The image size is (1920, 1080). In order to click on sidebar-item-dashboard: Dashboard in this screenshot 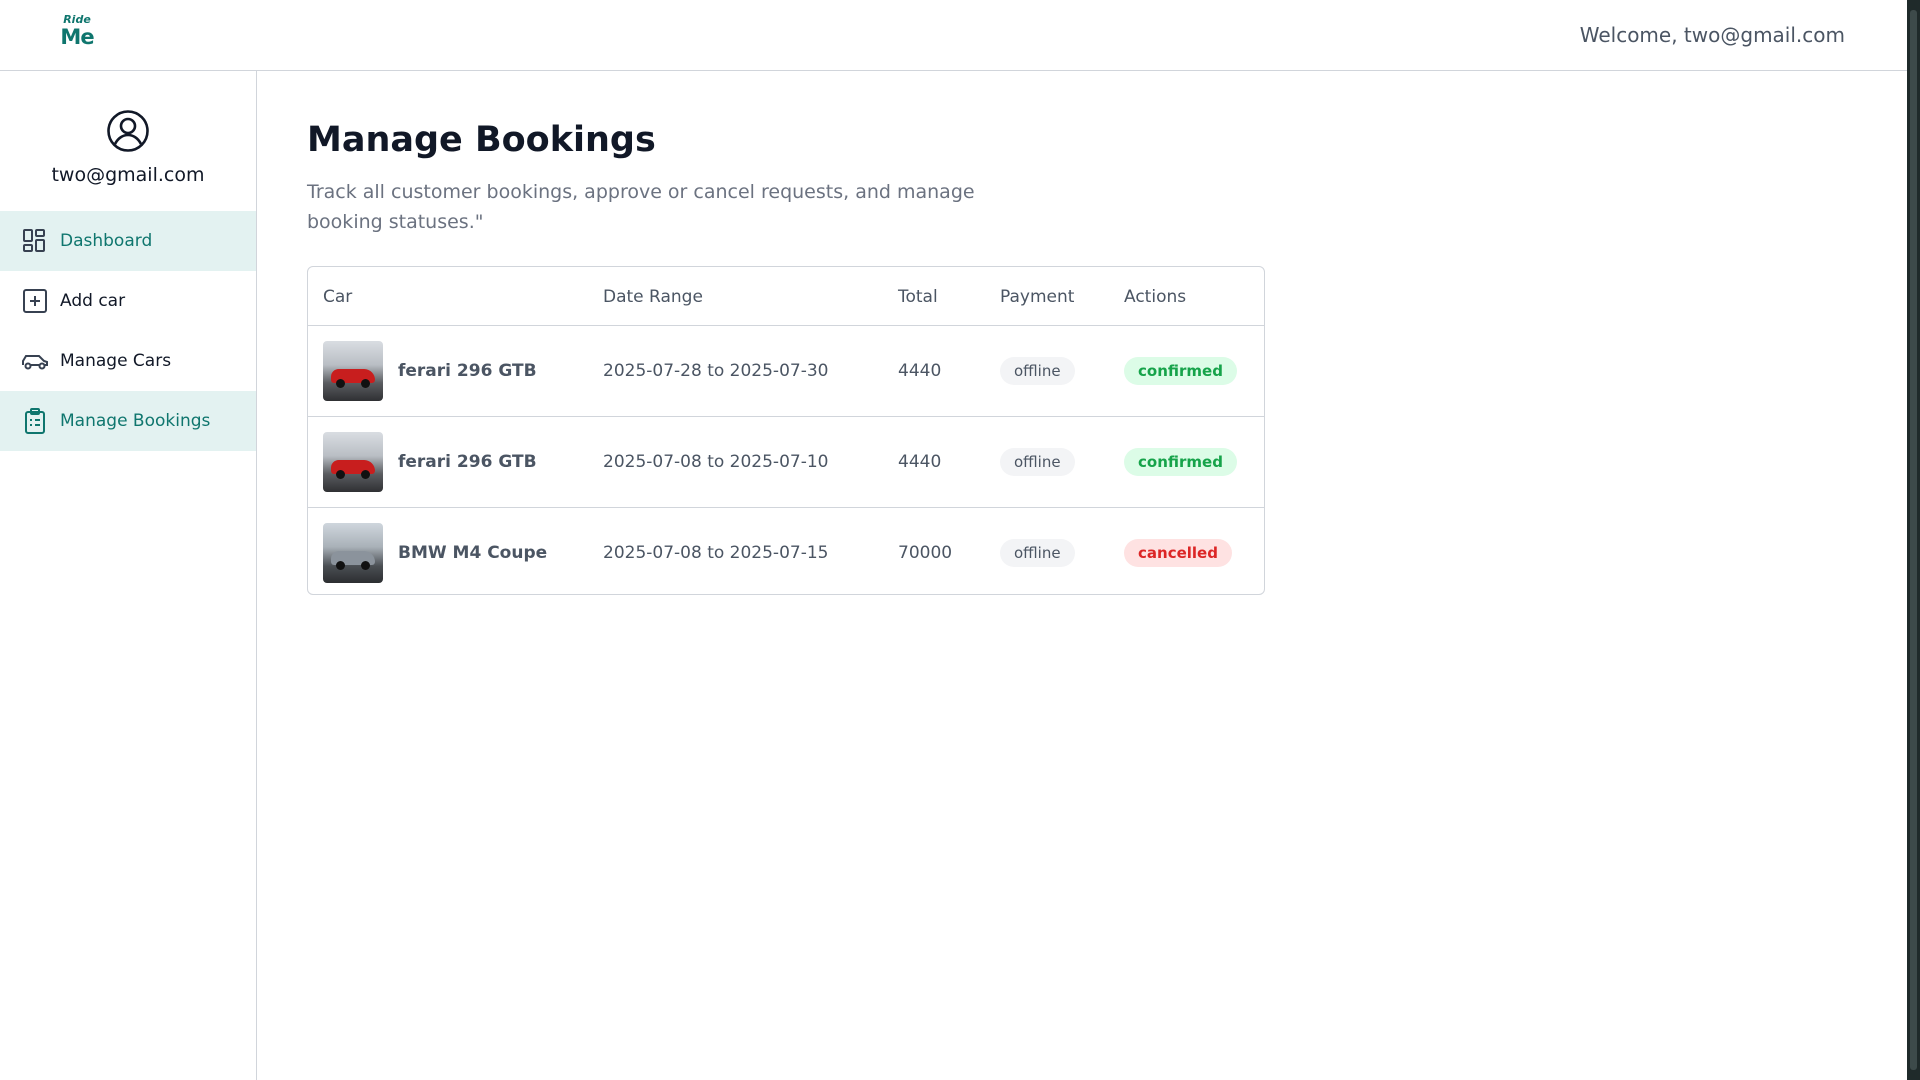, I will do `click(128, 241)`.